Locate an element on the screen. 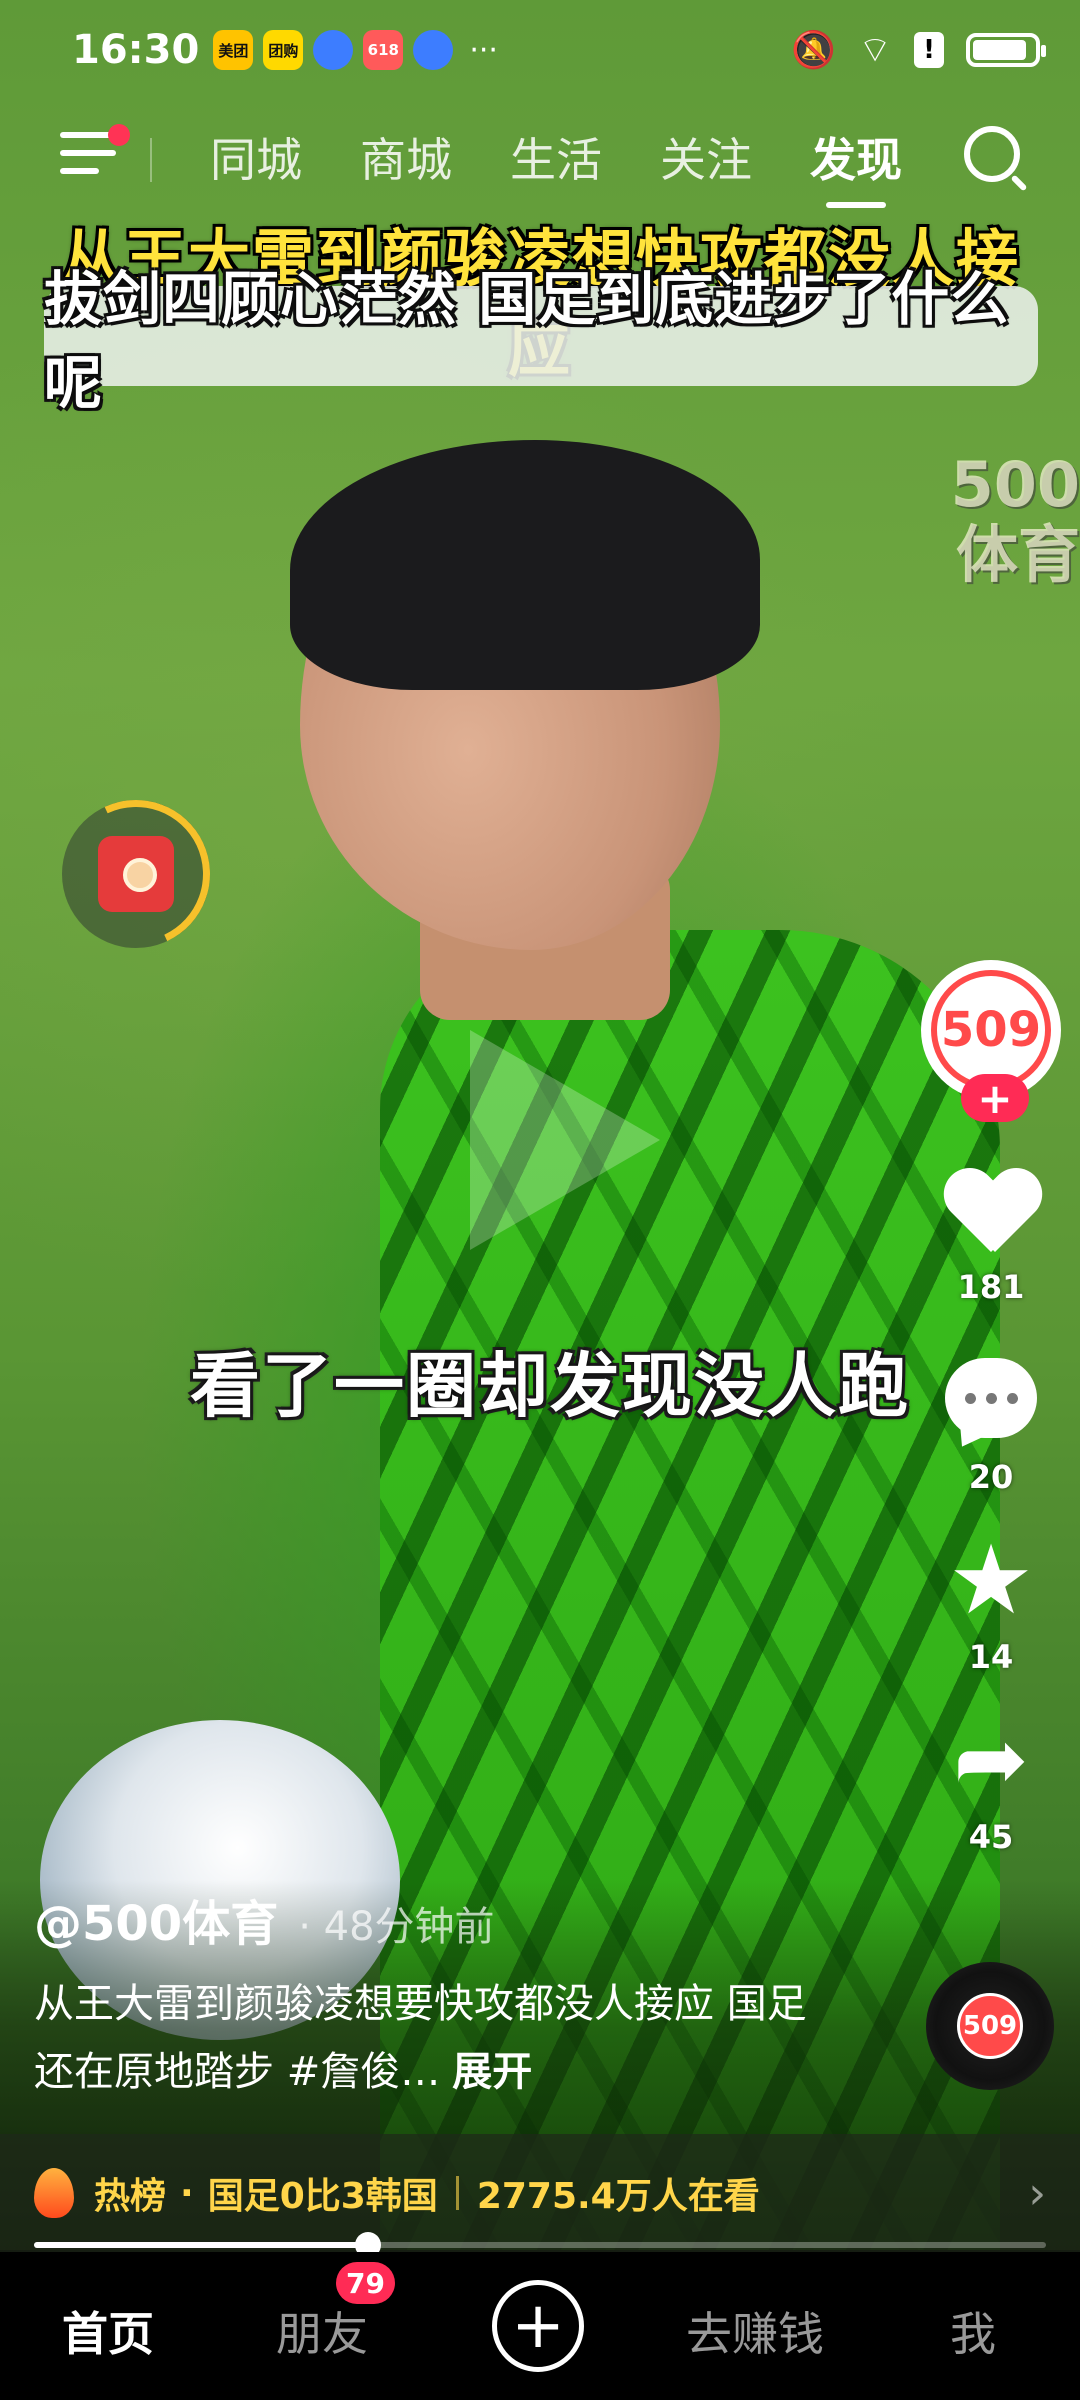 The image size is (1080, 2400). top-nav: 同城 商城 生活 关注 发现 is located at coordinates (540, 160).